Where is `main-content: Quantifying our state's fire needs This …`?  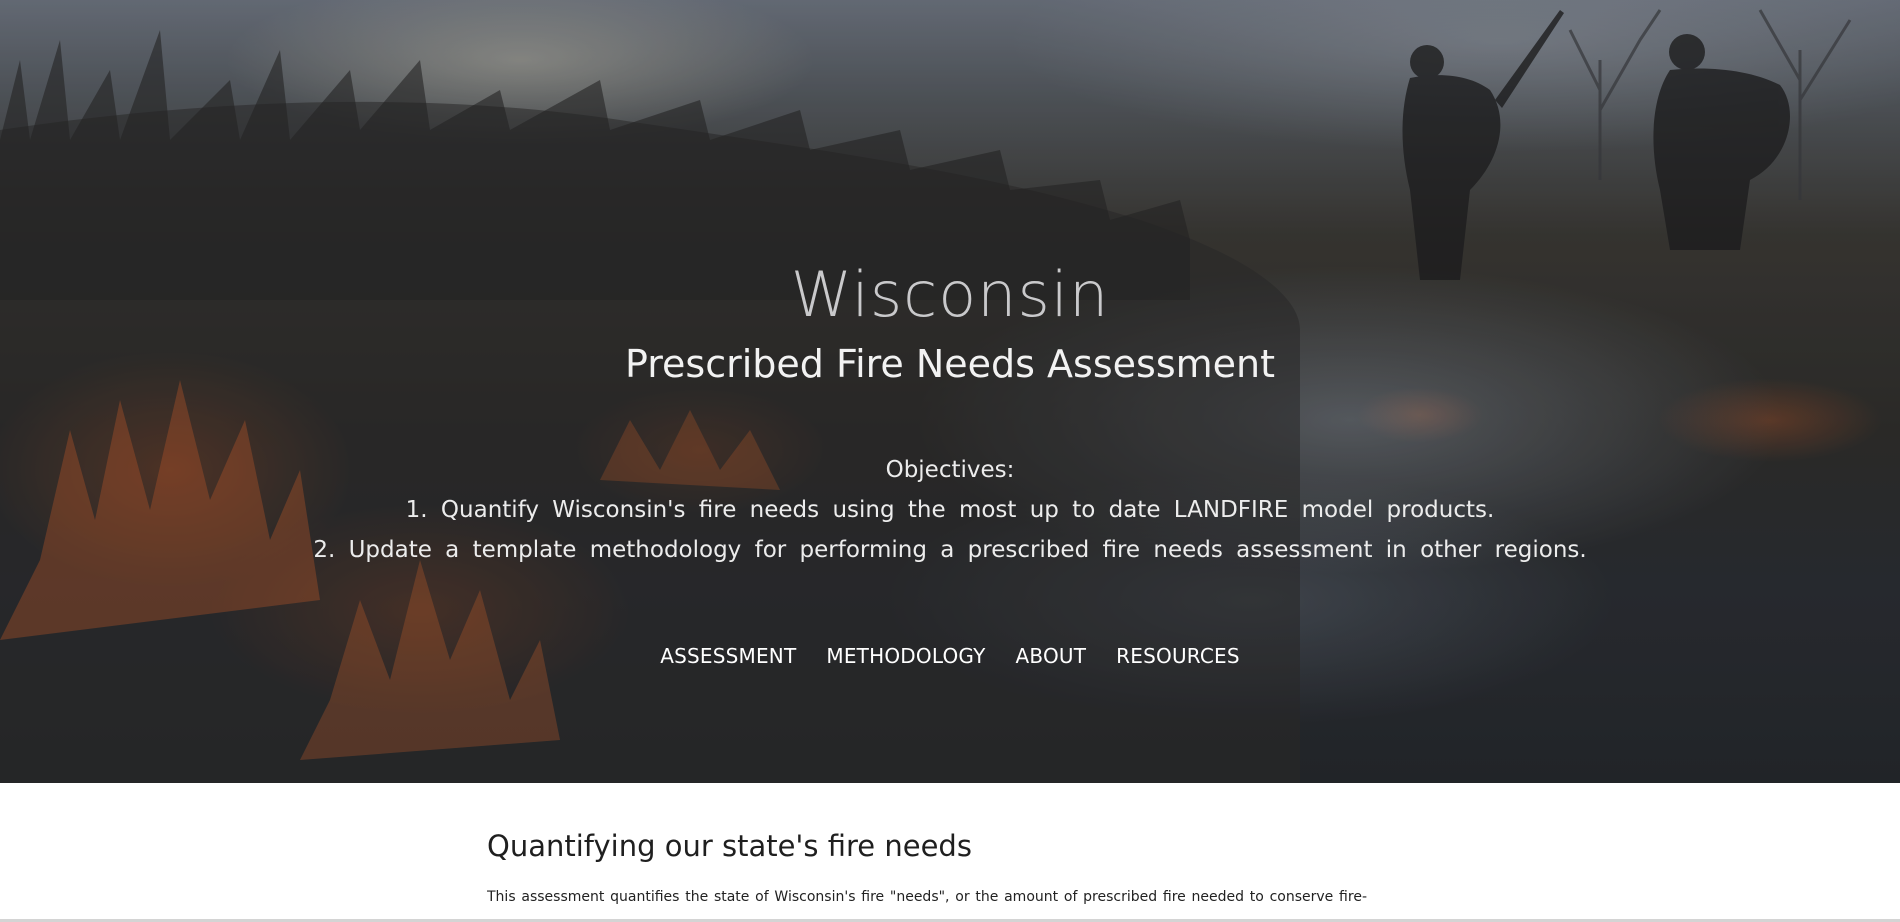
main-content: Quantifying our state's fire needs This … is located at coordinates (927, 844).